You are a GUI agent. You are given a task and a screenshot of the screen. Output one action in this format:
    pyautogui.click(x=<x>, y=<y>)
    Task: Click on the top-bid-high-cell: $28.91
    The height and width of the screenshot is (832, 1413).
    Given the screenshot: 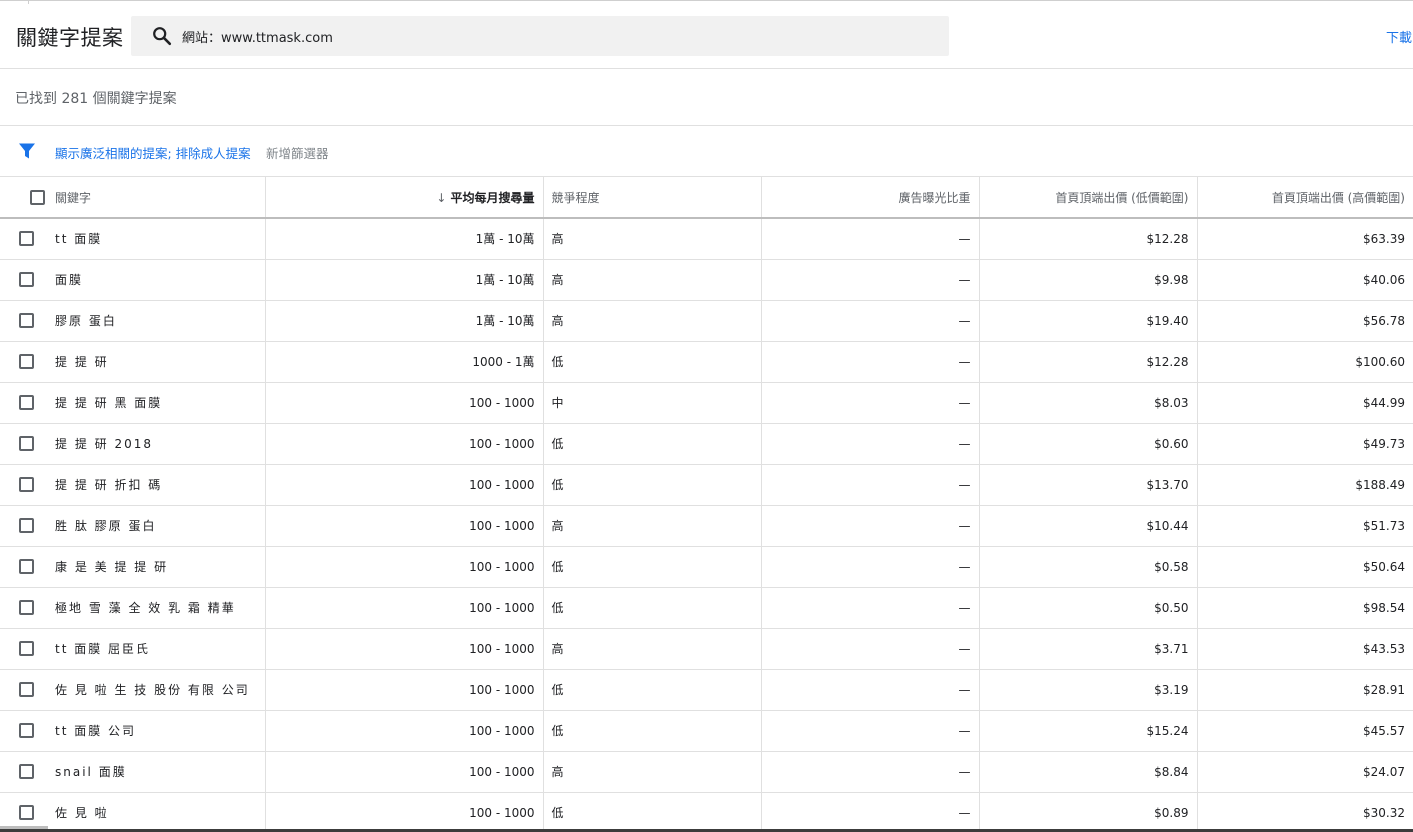 What is the action you would take?
    pyautogui.click(x=1304, y=690)
    